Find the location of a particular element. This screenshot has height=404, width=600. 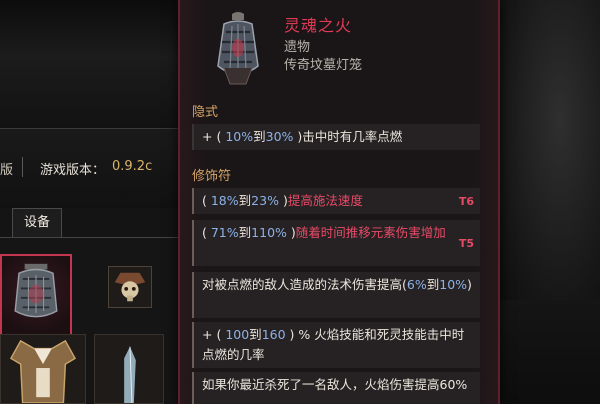

item-rarity: 传奇坟墓灯笼 is located at coordinates (323, 65).